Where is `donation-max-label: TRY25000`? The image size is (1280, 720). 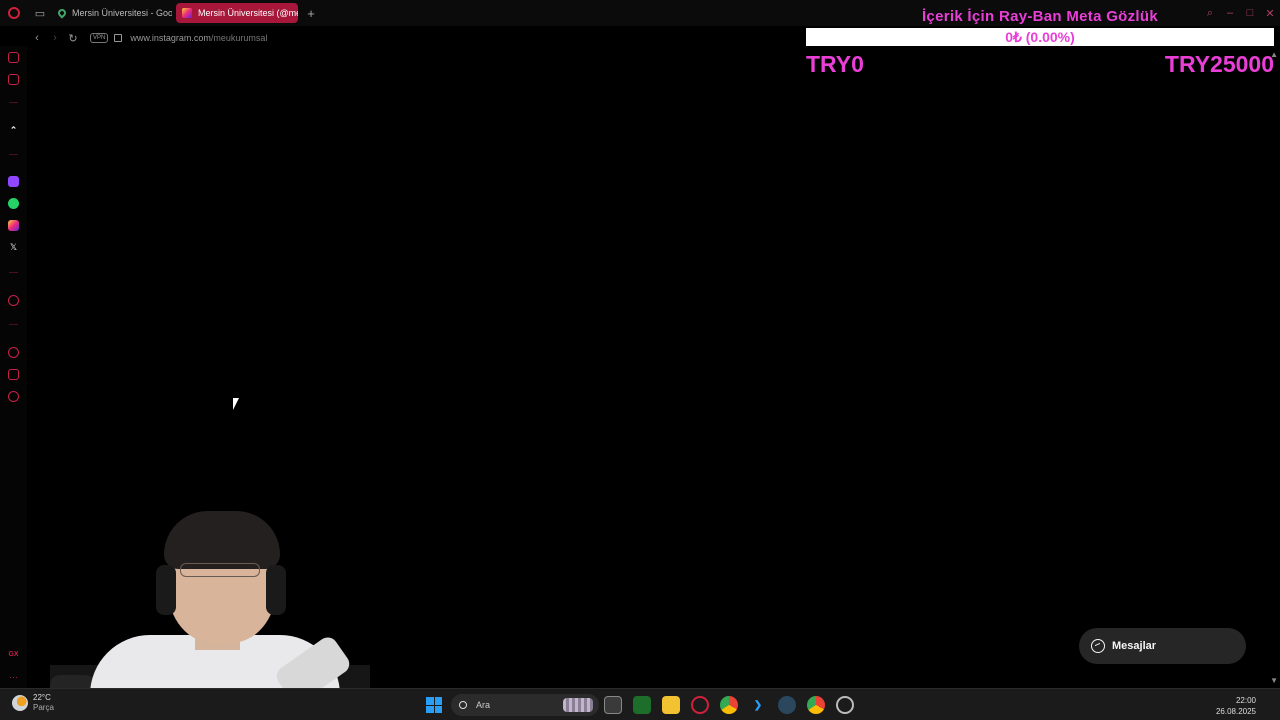
donation-max-label: TRY25000 is located at coordinates (1219, 64).